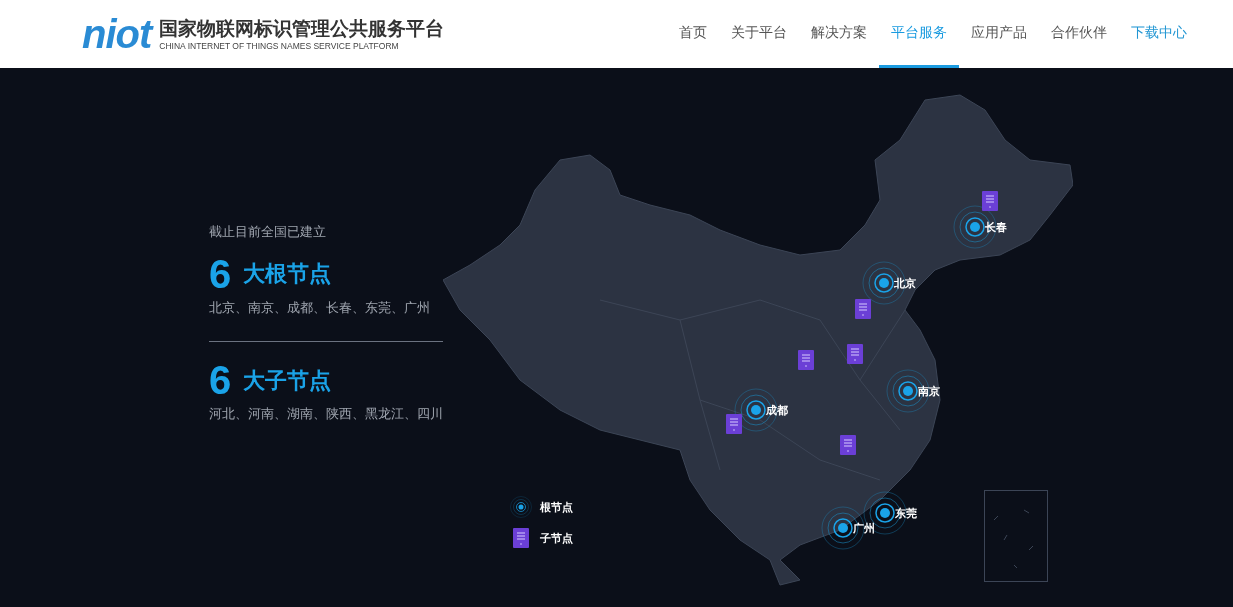 The height and width of the screenshot is (607, 1233). I want to click on city-label: 长春, so click(996, 227).